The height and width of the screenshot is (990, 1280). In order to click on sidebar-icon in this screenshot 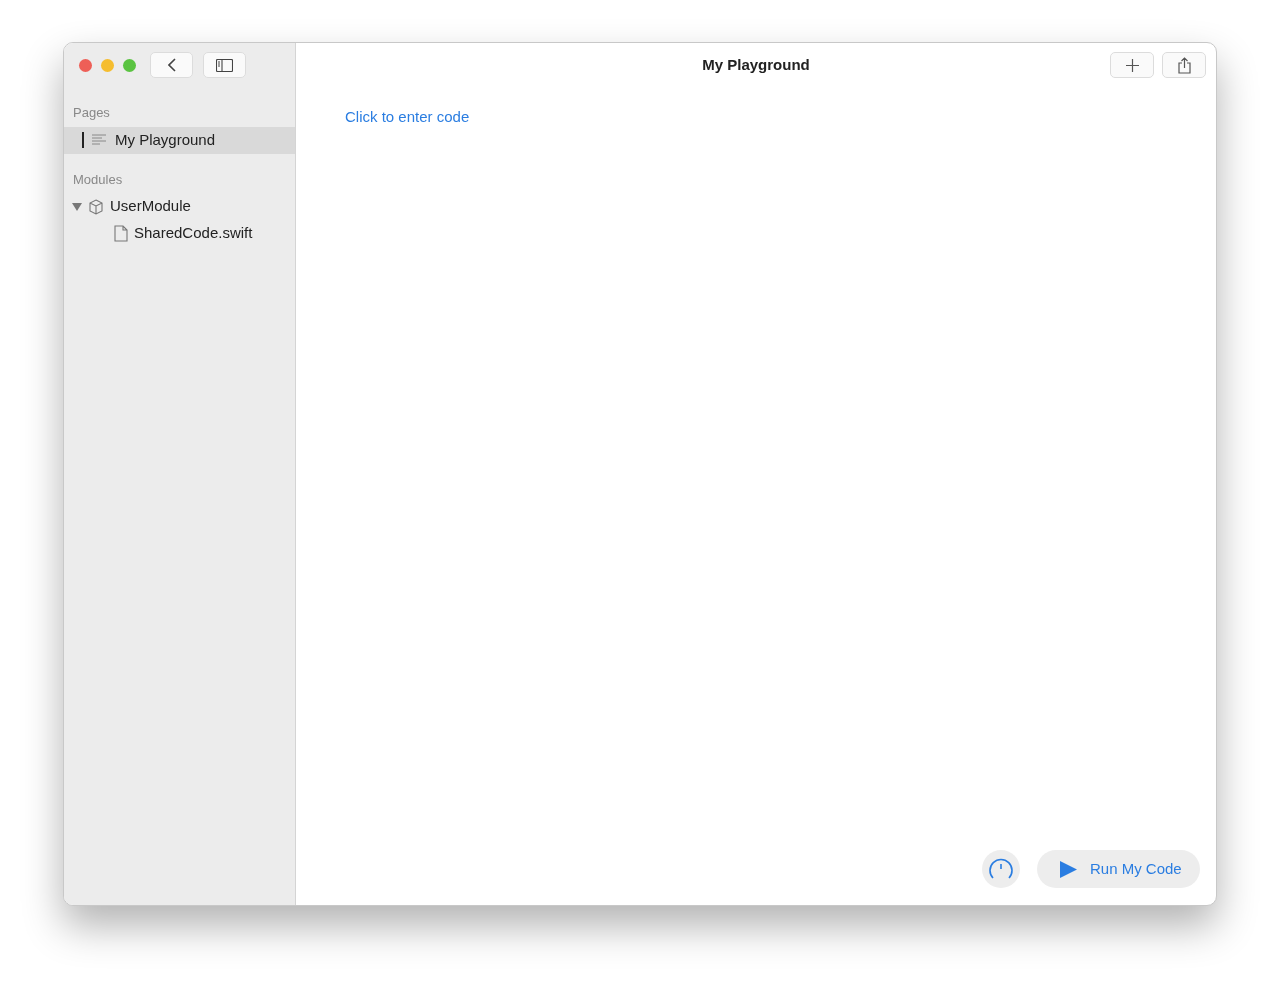, I will do `click(224, 65)`.